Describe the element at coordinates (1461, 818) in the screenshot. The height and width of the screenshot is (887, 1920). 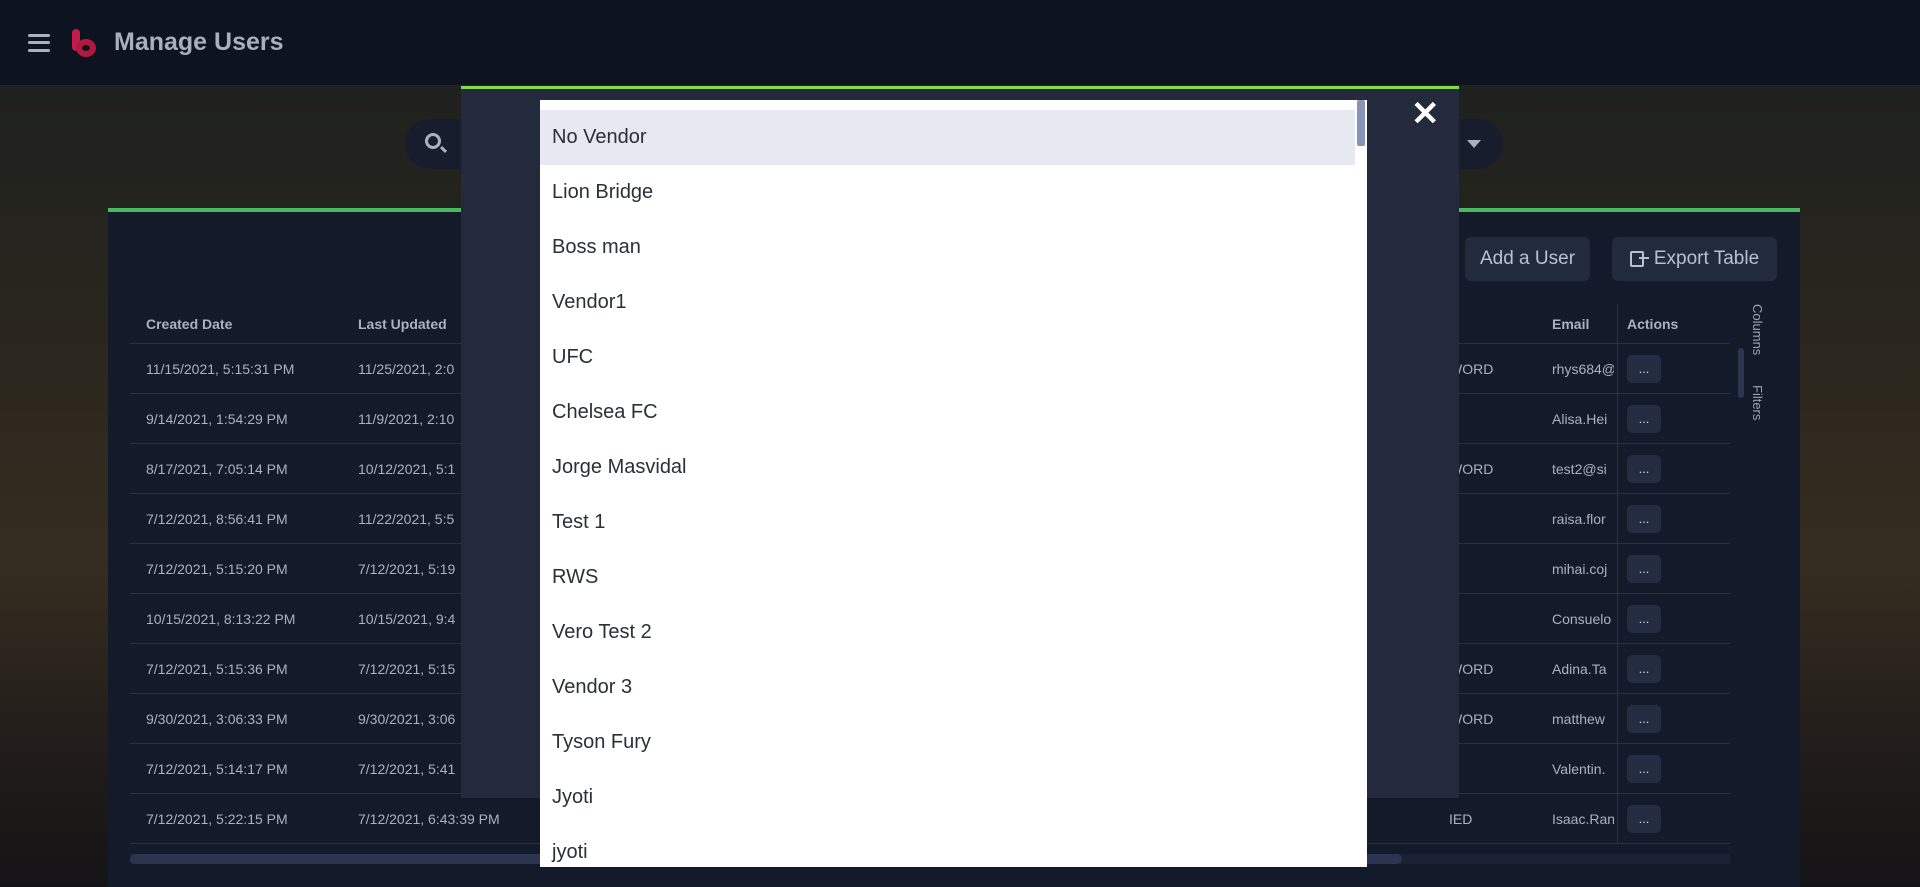
I see `cell-role: IED` at that location.